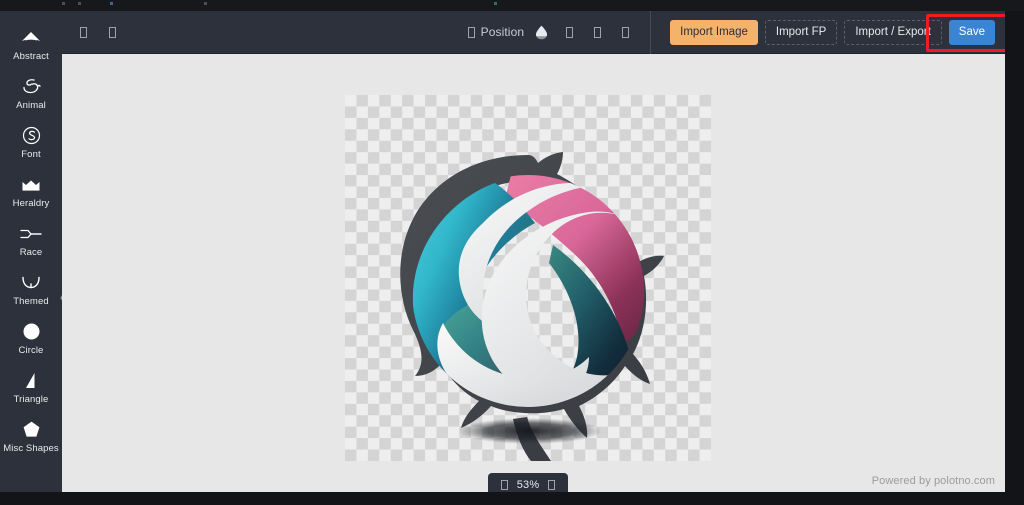 This screenshot has width=1024, height=505. I want to click on sidebar-item-animal: Animal, so click(31, 93).